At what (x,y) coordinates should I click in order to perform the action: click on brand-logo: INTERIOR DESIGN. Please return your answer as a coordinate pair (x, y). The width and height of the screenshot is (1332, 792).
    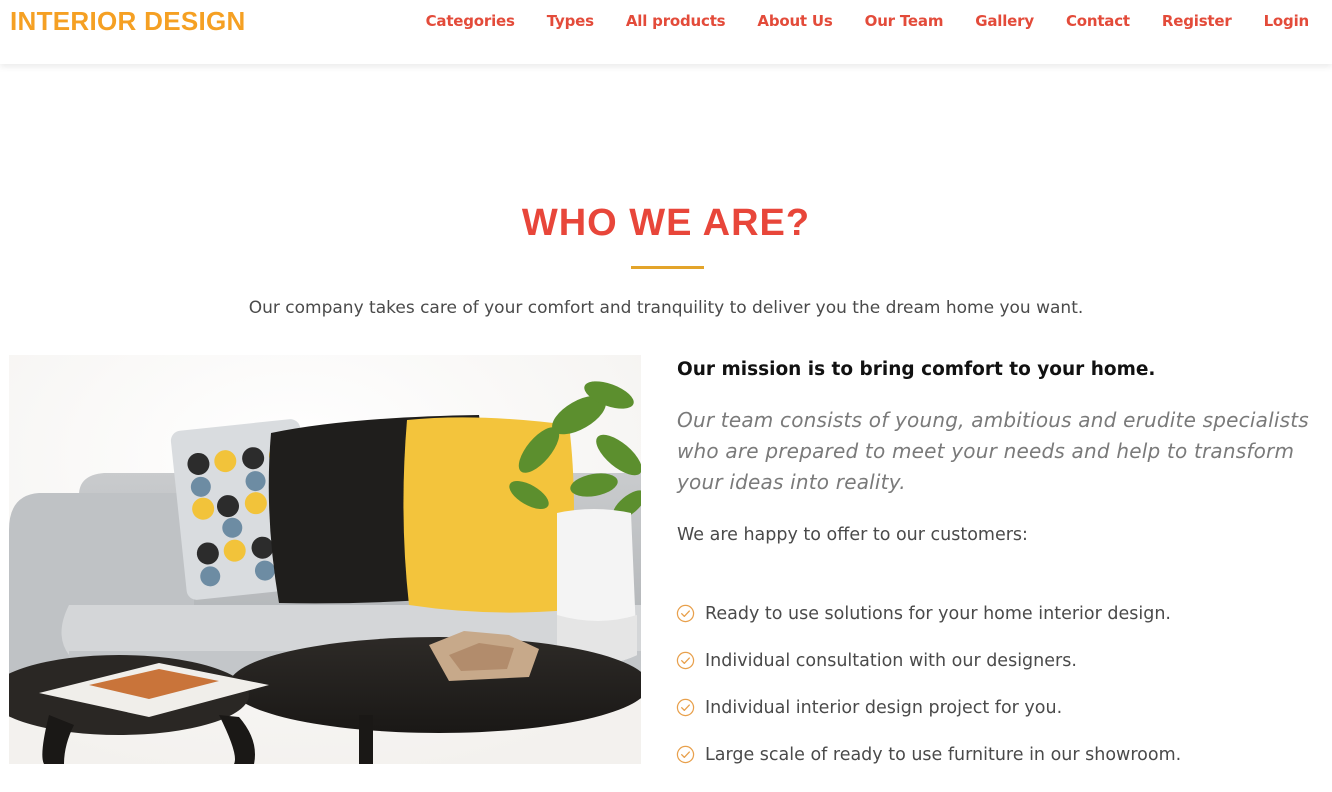
    Looking at the image, I should click on (128, 21).